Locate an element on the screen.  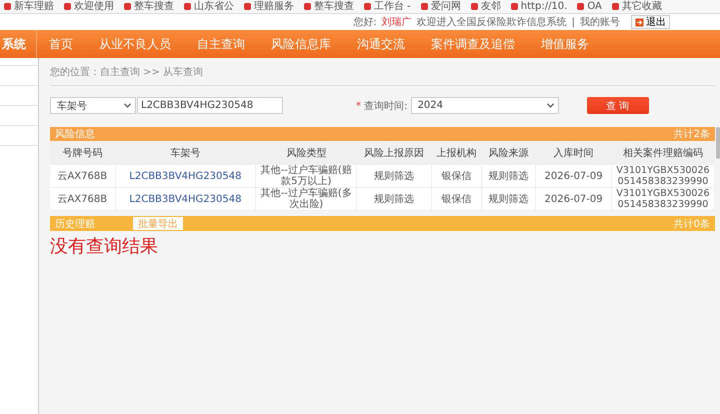
bookmark: 理赔服务 is located at coordinates (269, 6).